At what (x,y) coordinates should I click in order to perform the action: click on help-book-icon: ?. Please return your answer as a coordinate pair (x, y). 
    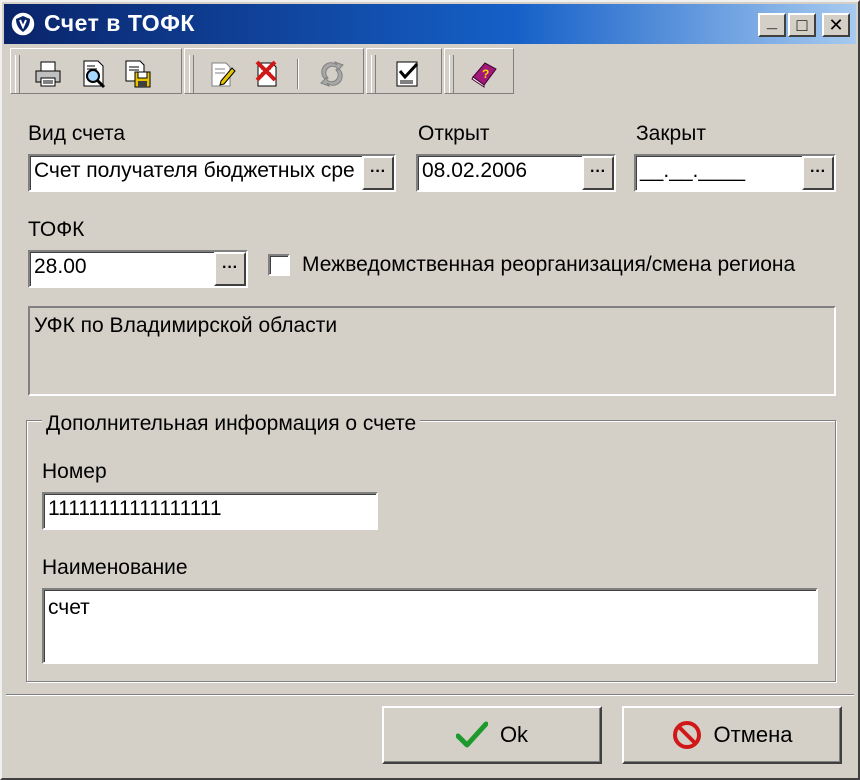
    Looking at the image, I should click on (484, 74).